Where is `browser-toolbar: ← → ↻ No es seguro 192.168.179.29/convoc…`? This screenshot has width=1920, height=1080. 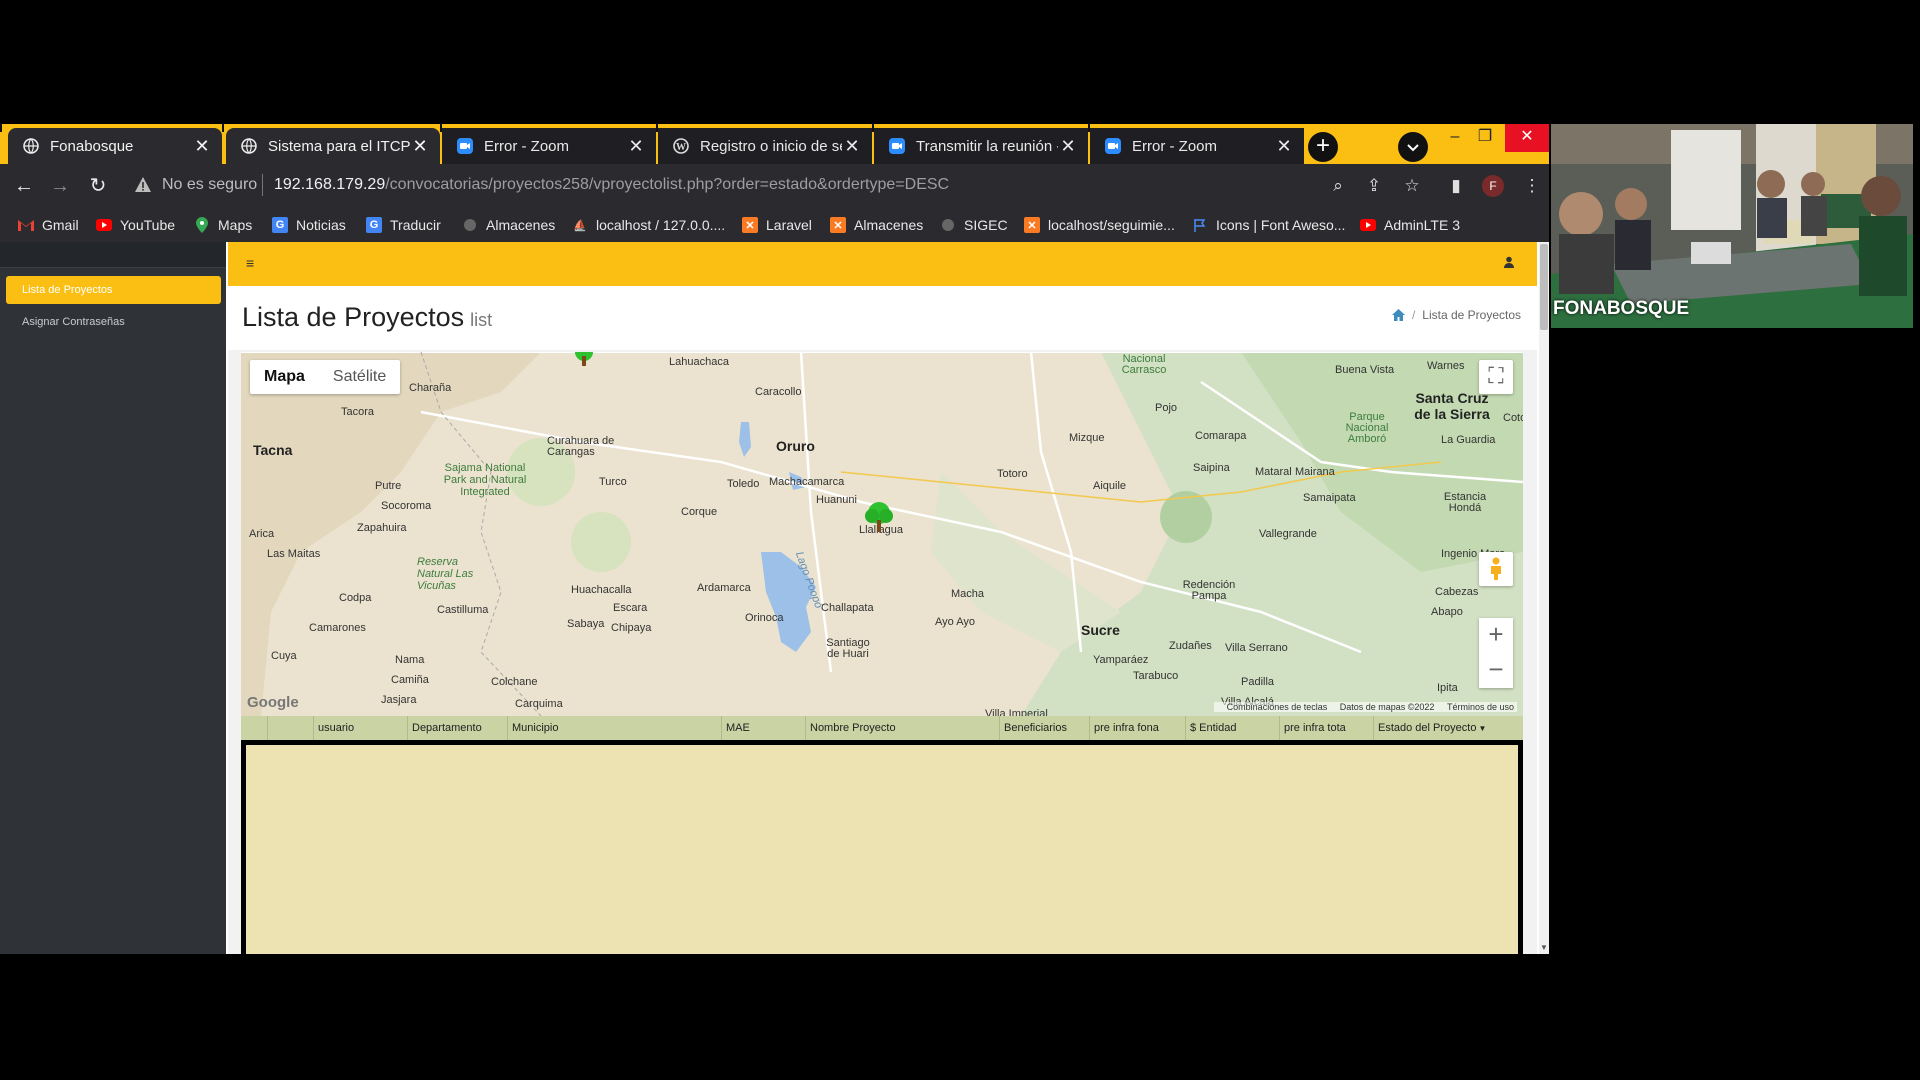 browser-toolbar: ← → ↻ No es seguro 192.168.179.29/convoc… is located at coordinates (774, 186).